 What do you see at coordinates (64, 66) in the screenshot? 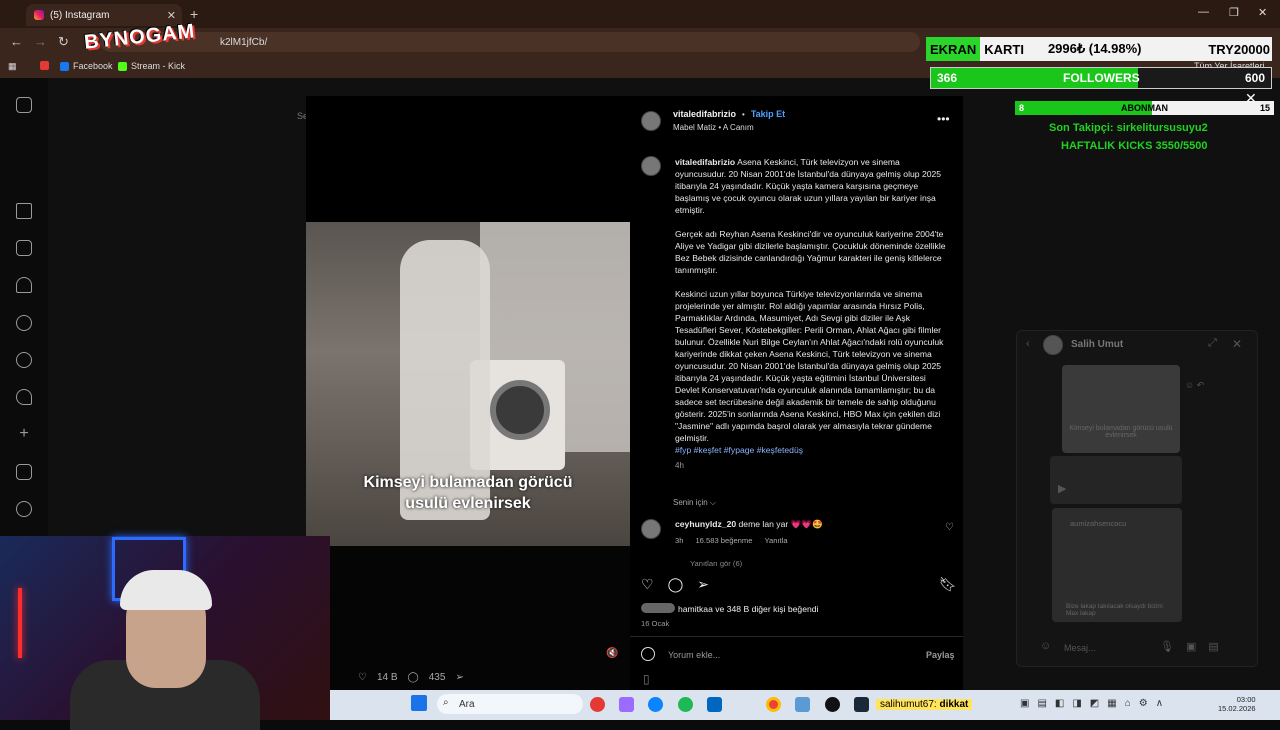
I see `facebook-icon` at bounding box center [64, 66].